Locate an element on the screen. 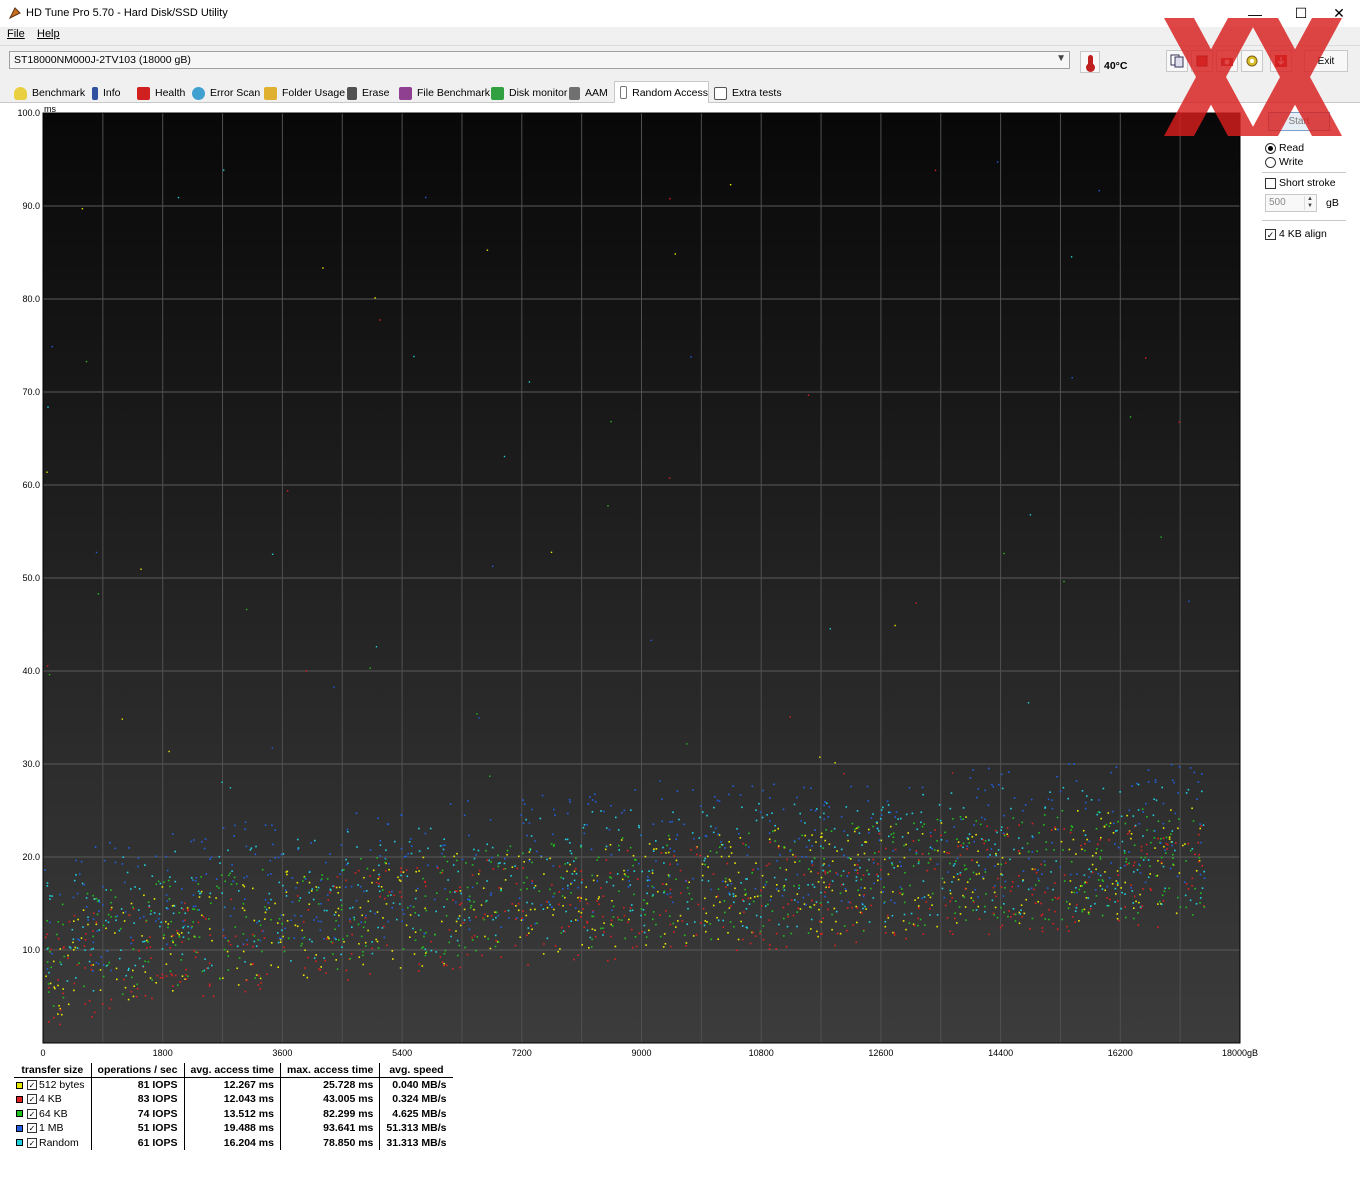 The height and width of the screenshot is (1182, 1360). tab-info: Info is located at coordinates (106, 93).